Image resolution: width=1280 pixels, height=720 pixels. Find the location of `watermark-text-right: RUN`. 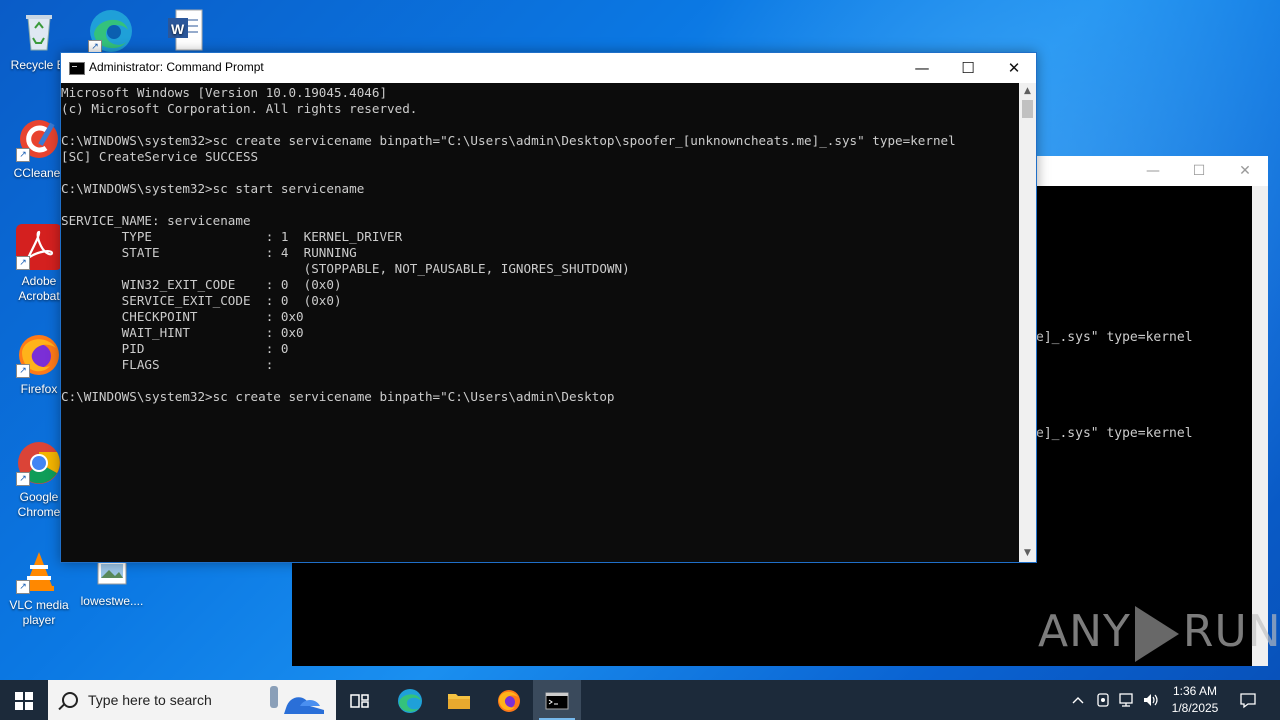

watermark-text-right: RUN is located at coordinates (1231, 631).